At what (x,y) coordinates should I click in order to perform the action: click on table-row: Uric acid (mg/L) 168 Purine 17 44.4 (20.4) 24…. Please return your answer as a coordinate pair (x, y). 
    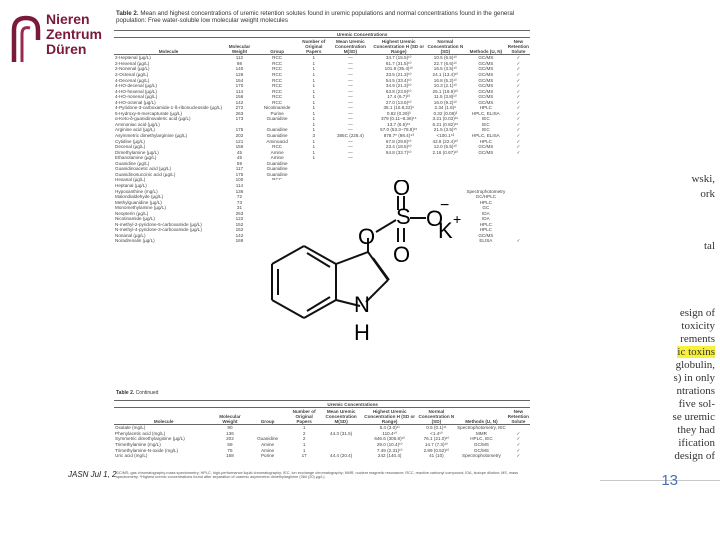
    Looking at the image, I should click on (322, 456).